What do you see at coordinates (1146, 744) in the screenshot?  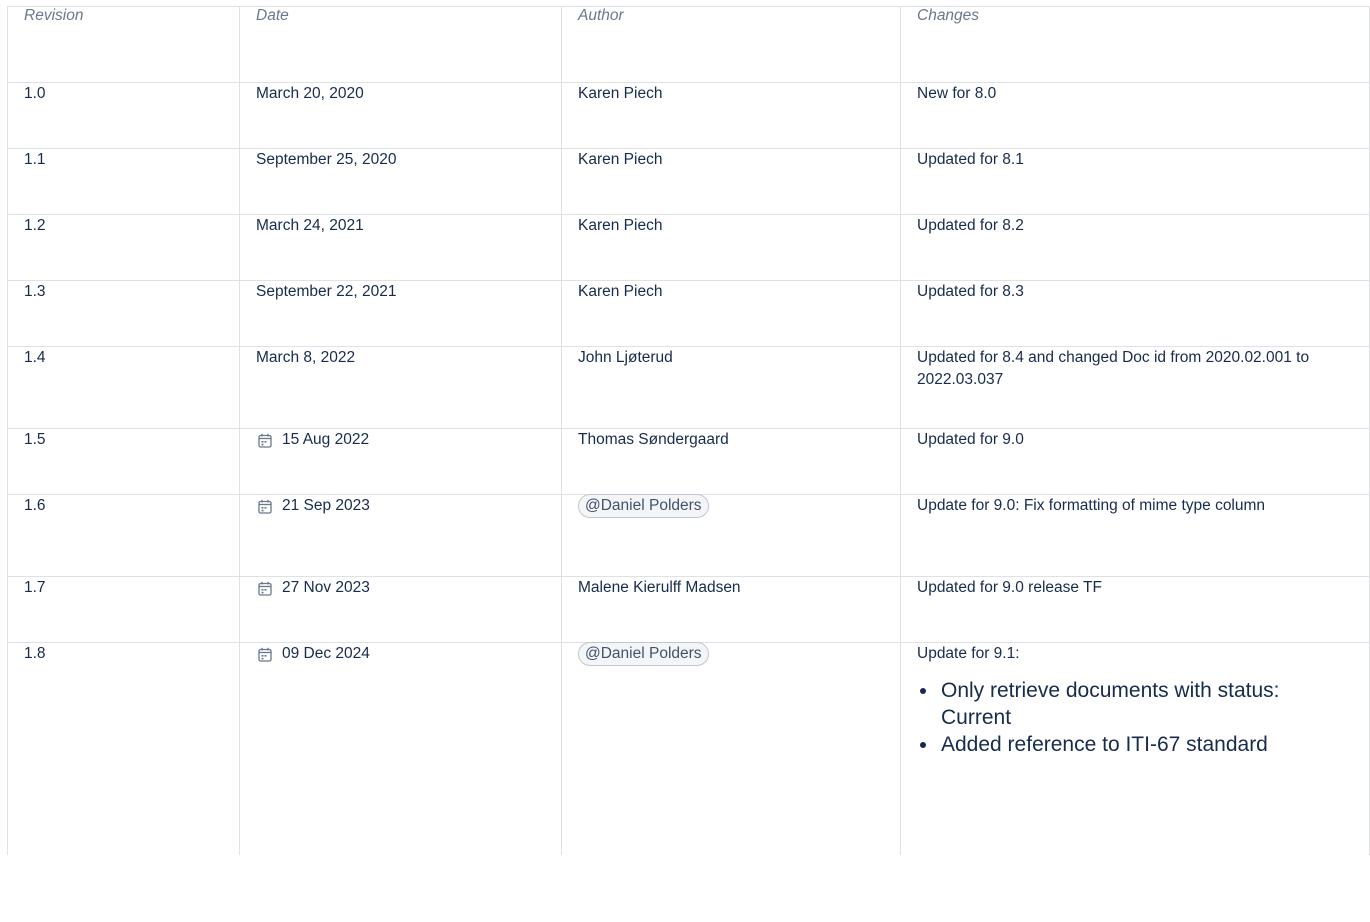 I see `list-item: Added reference to ITI-67 standard` at bounding box center [1146, 744].